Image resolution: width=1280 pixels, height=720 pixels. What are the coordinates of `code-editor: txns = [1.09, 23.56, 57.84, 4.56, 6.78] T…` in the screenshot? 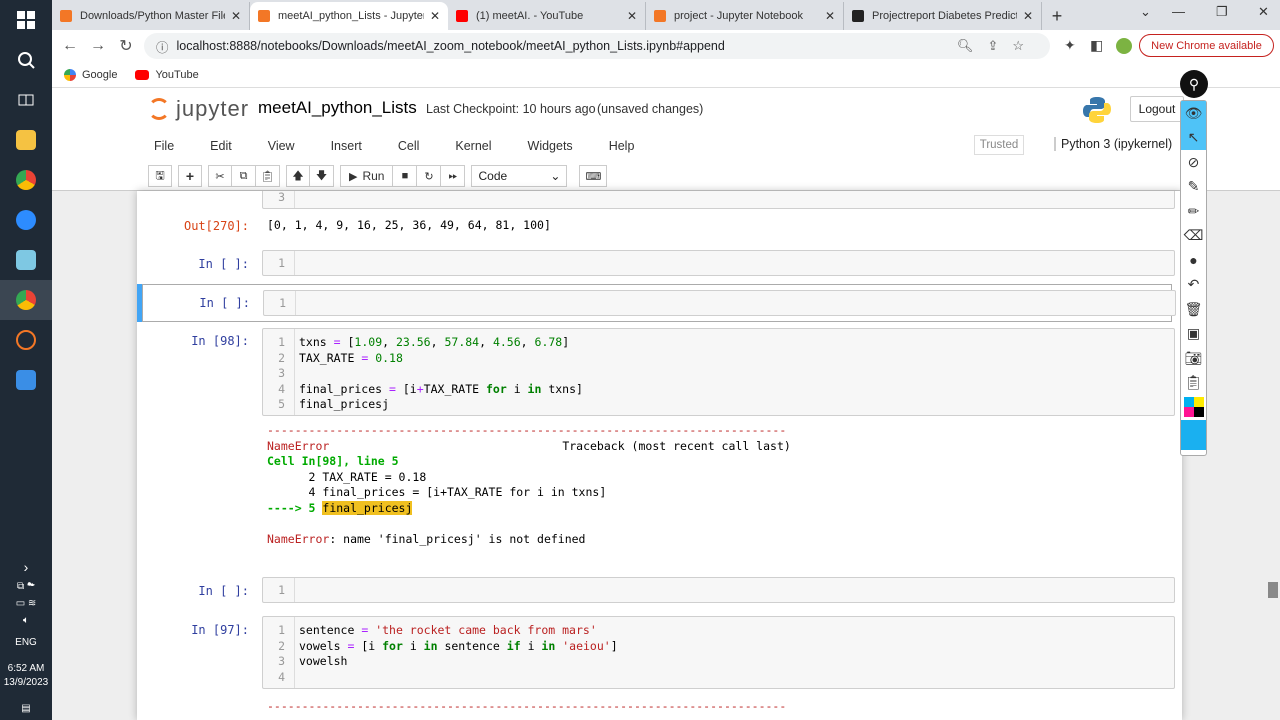 It's located at (441, 371).